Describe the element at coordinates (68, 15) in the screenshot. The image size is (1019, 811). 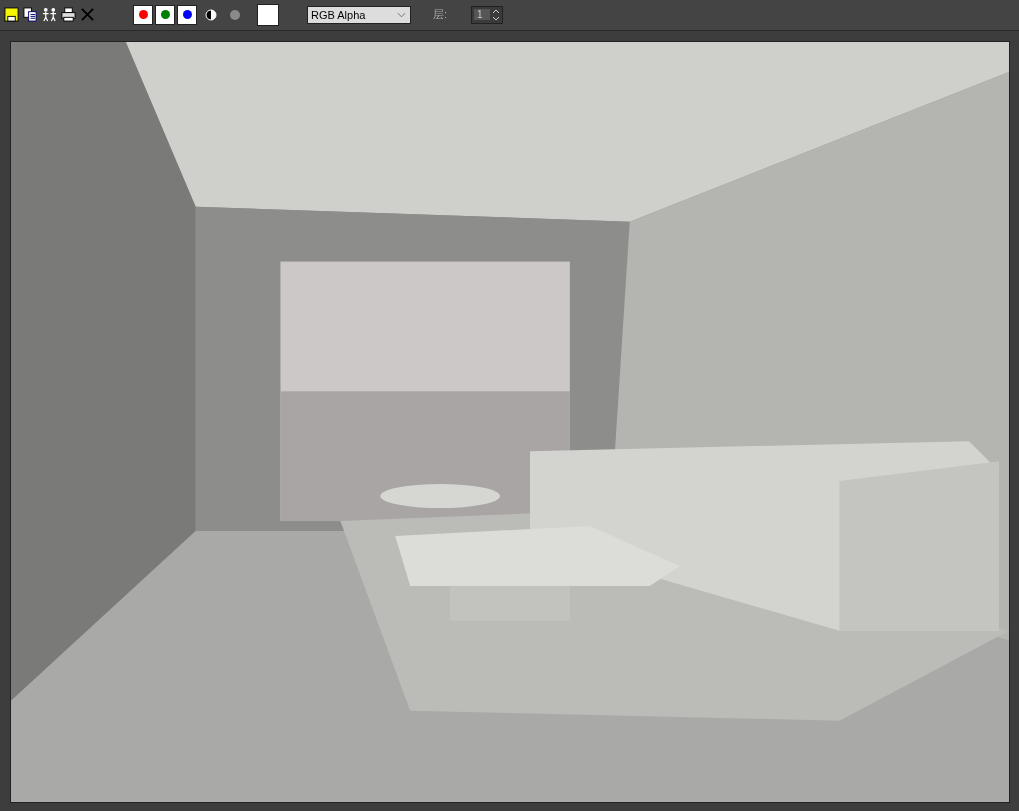
I see `print-icon` at that location.